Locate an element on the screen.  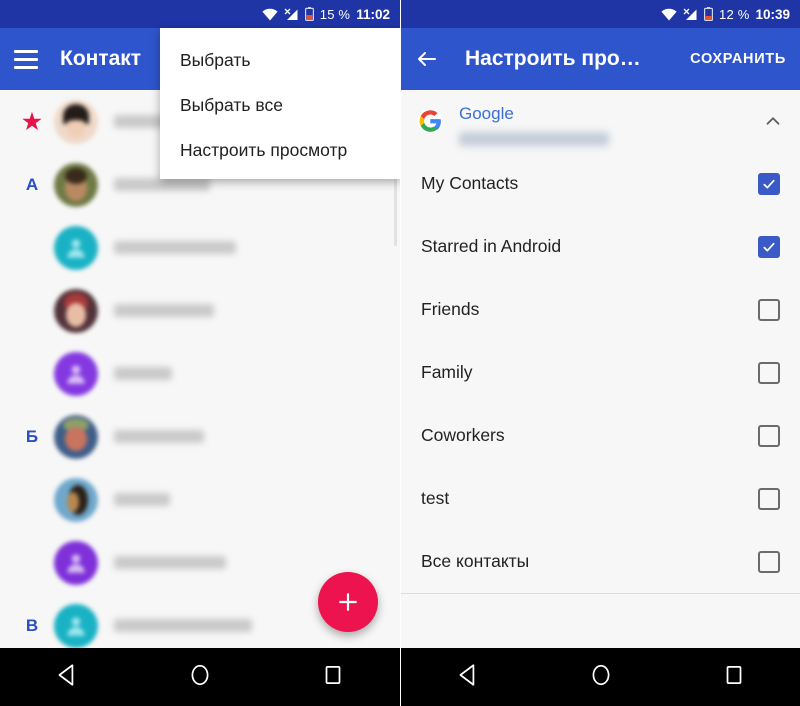
contact-list-item: Б is located at coordinates (200, 436).